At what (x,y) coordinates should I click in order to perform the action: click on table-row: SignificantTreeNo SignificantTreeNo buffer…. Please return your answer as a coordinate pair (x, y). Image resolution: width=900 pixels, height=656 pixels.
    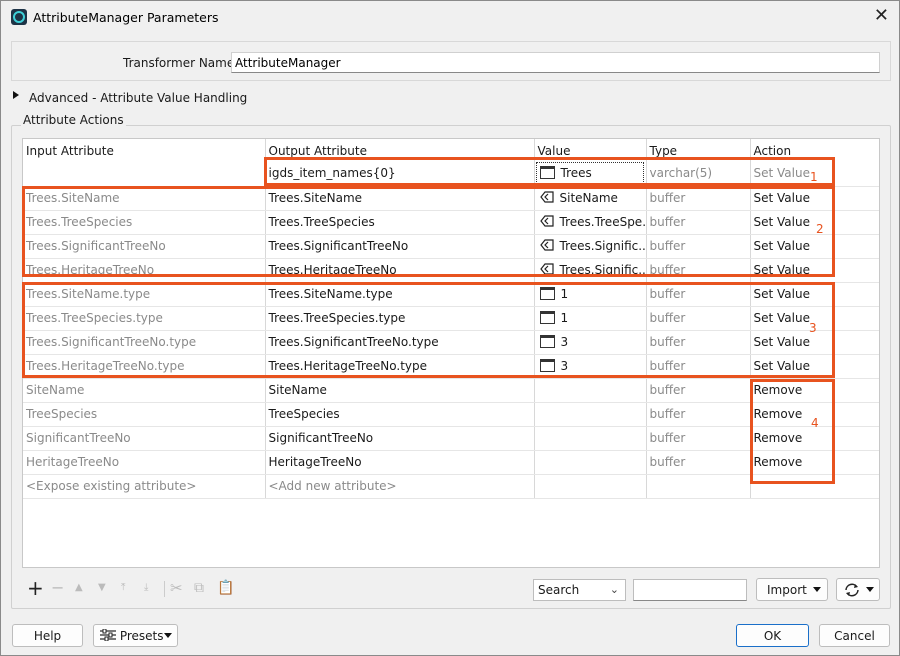
    Looking at the image, I should click on (451, 438).